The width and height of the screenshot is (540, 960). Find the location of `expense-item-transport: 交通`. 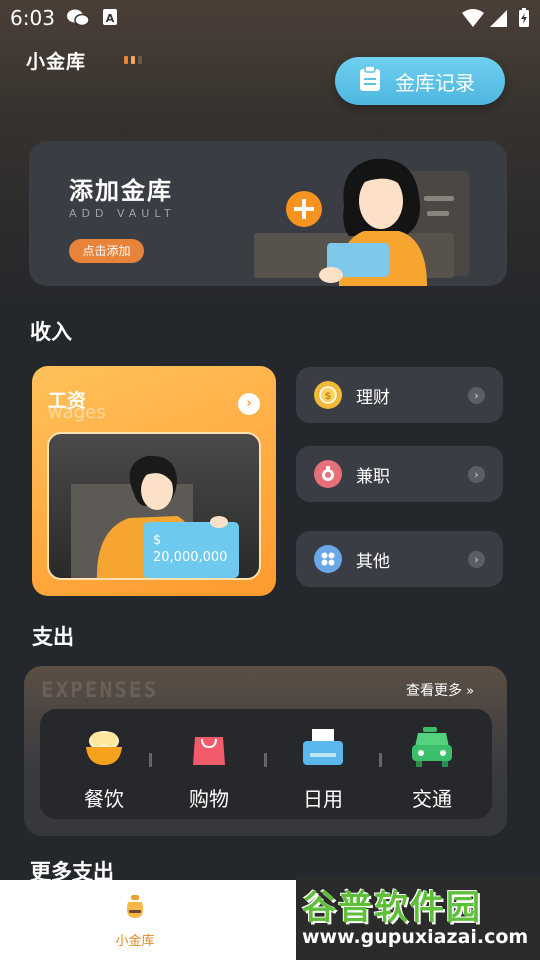

expense-item-transport: 交通 is located at coordinates (432, 764).